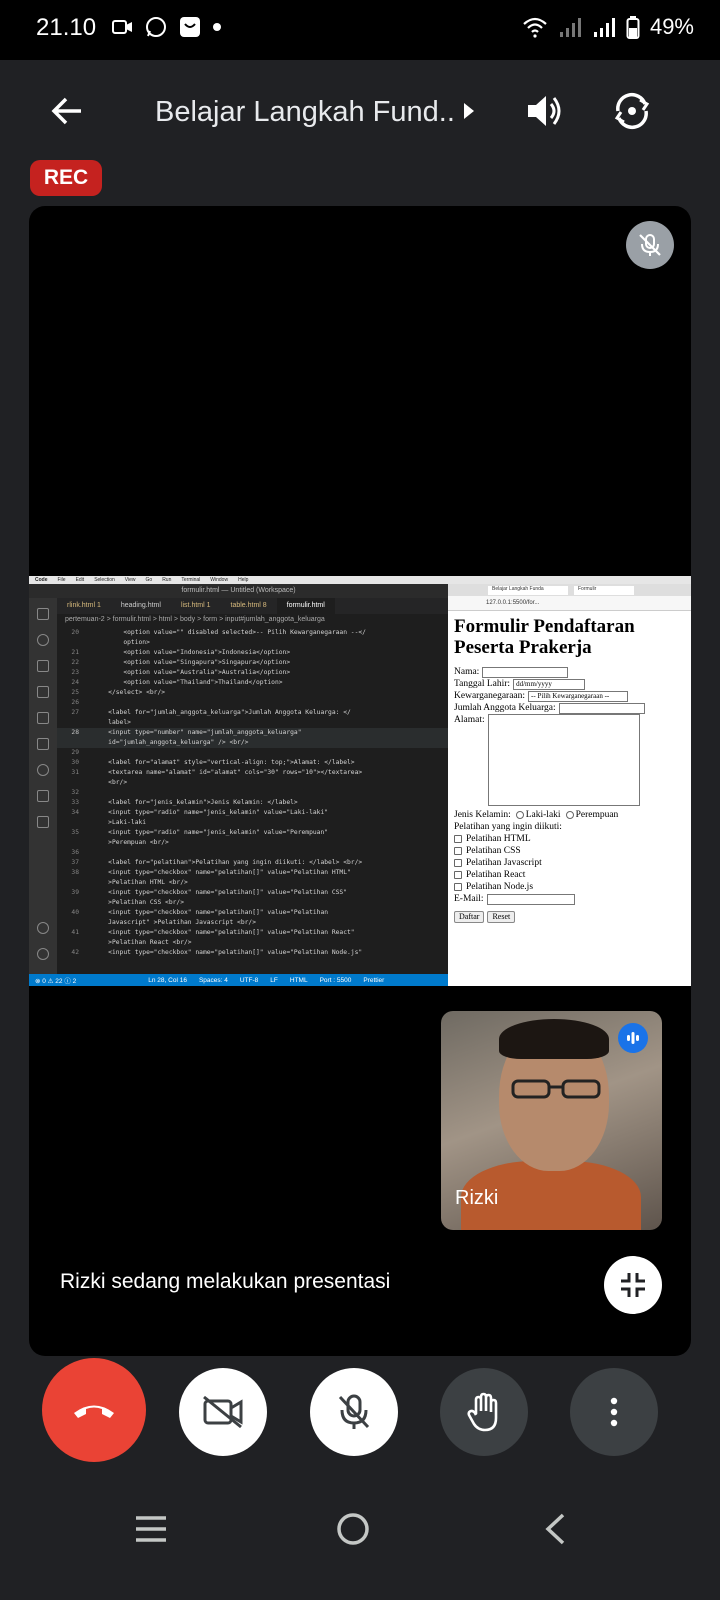  I want to click on code-line: 36, so click(252, 853).